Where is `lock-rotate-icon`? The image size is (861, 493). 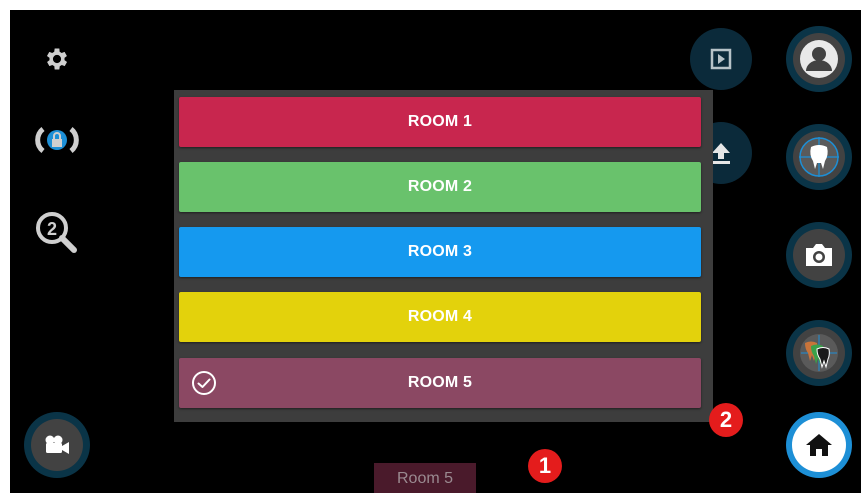 lock-rotate-icon is located at coordinates (57, 140).